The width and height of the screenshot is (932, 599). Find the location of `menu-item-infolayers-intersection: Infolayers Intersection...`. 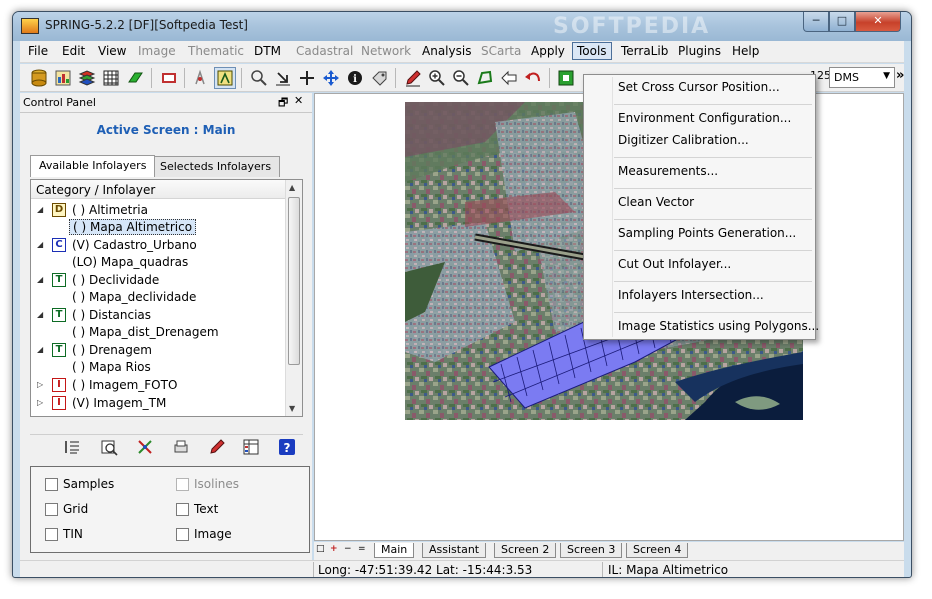

menu-item-infolayers-intersection: Infolayers Intersection... is located at coordinates (691, 295).